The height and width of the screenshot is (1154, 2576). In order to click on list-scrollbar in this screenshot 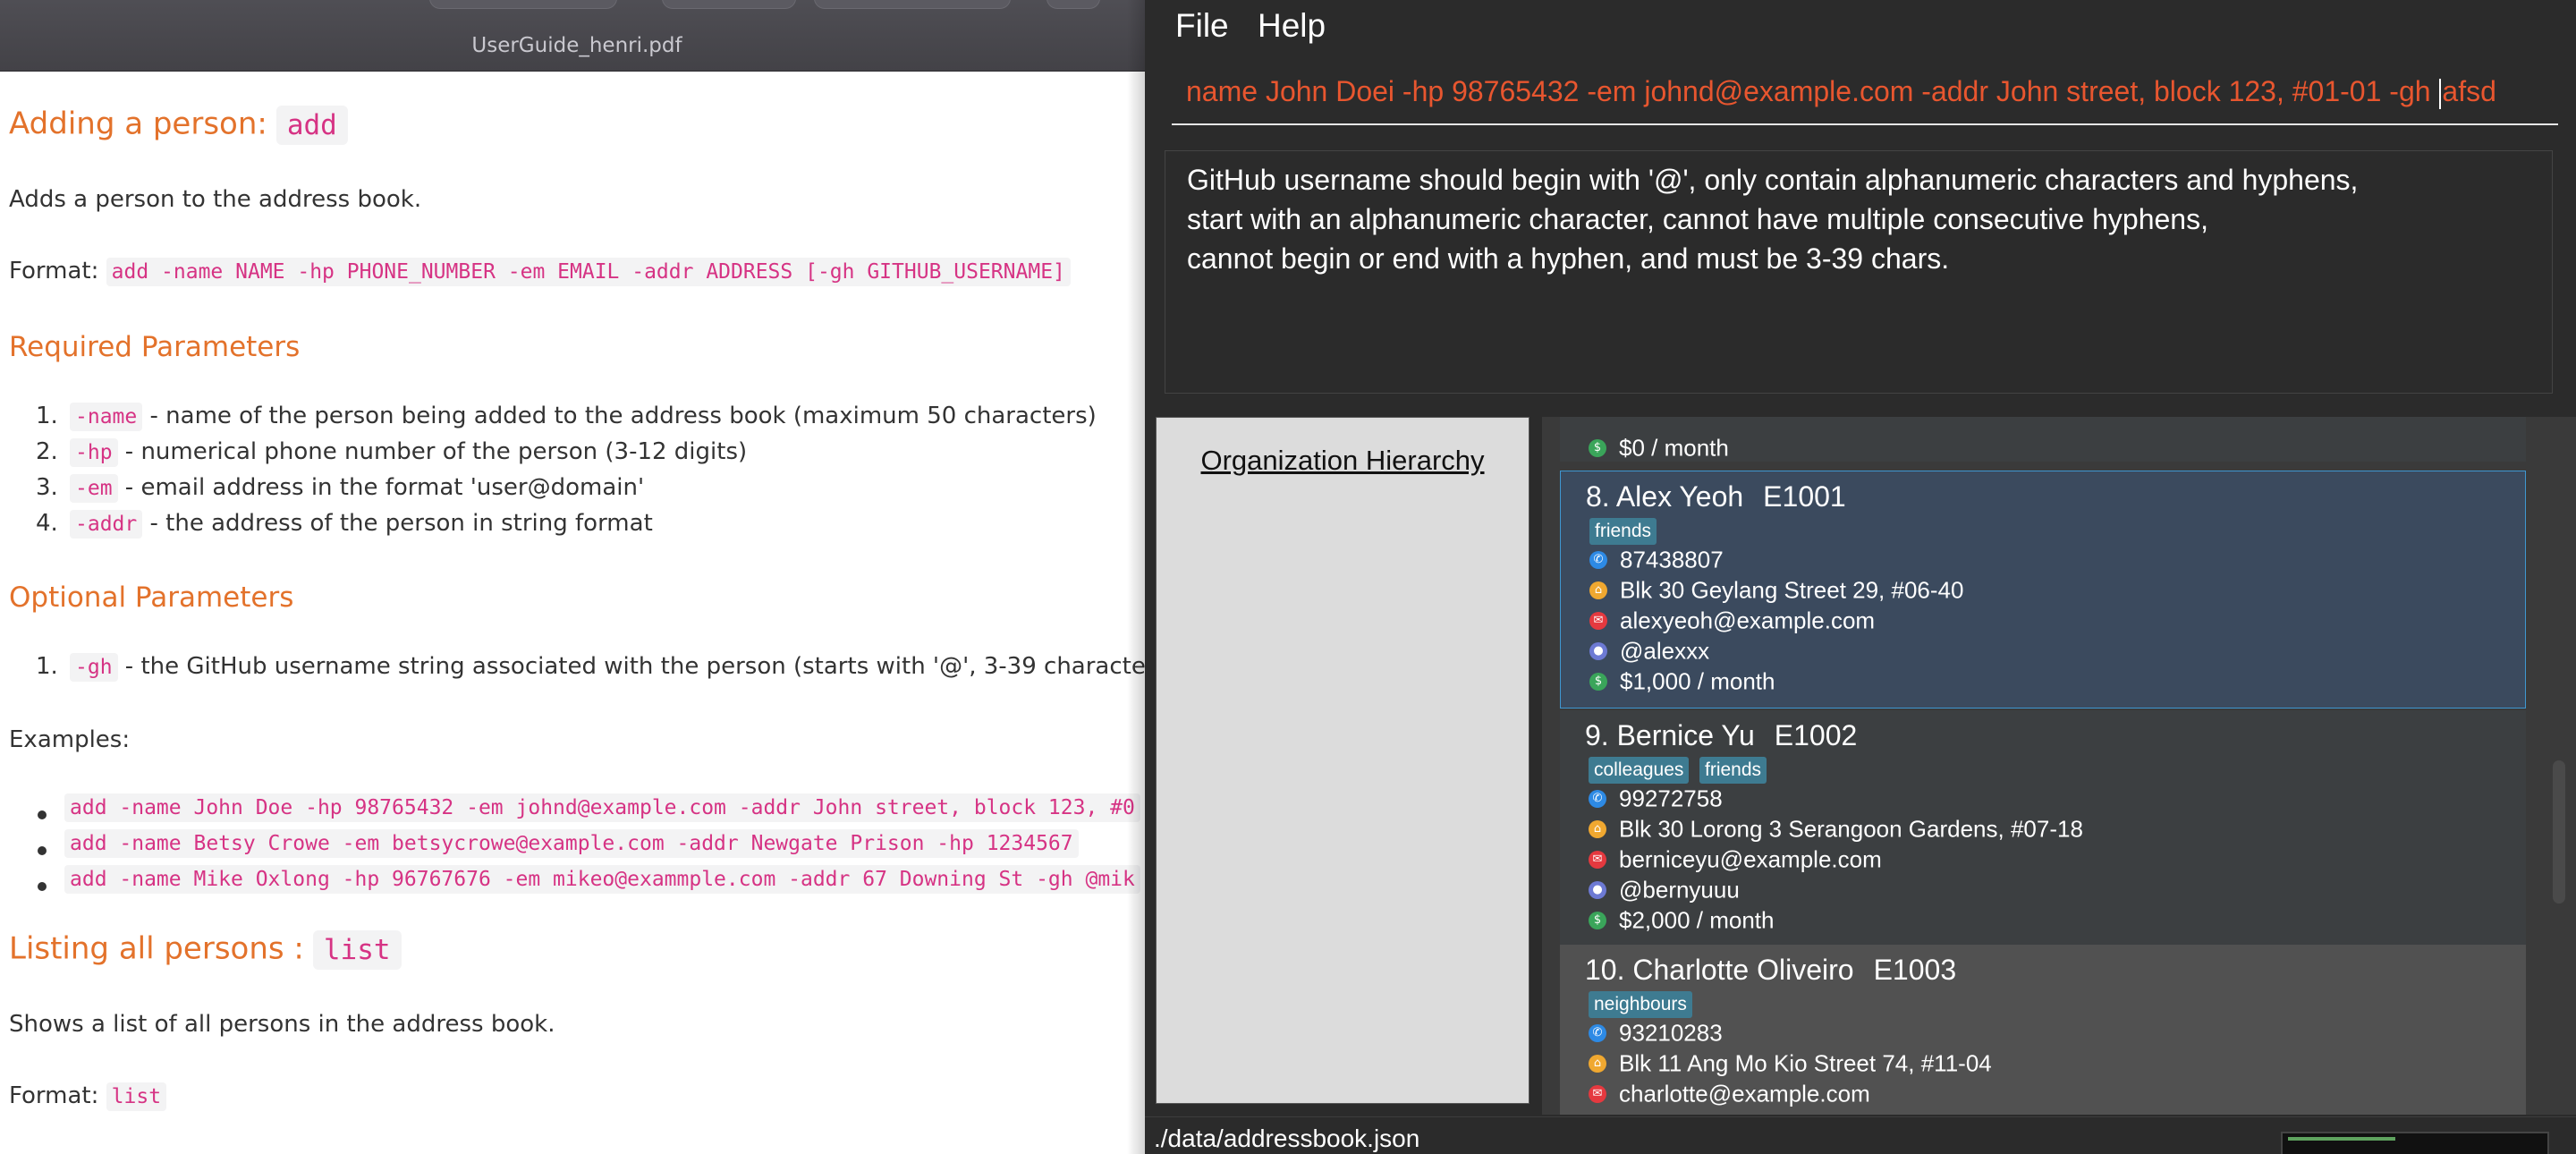, I will do `click(2559, 769)`.